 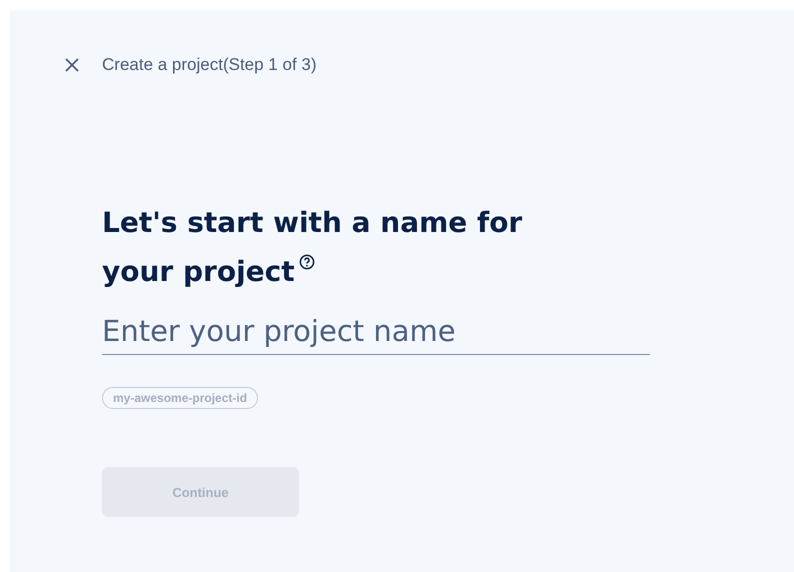 What do you see at coordinates (72, 65) in the screenshot?
I see `close-icon` at bounding box center [72, 65].